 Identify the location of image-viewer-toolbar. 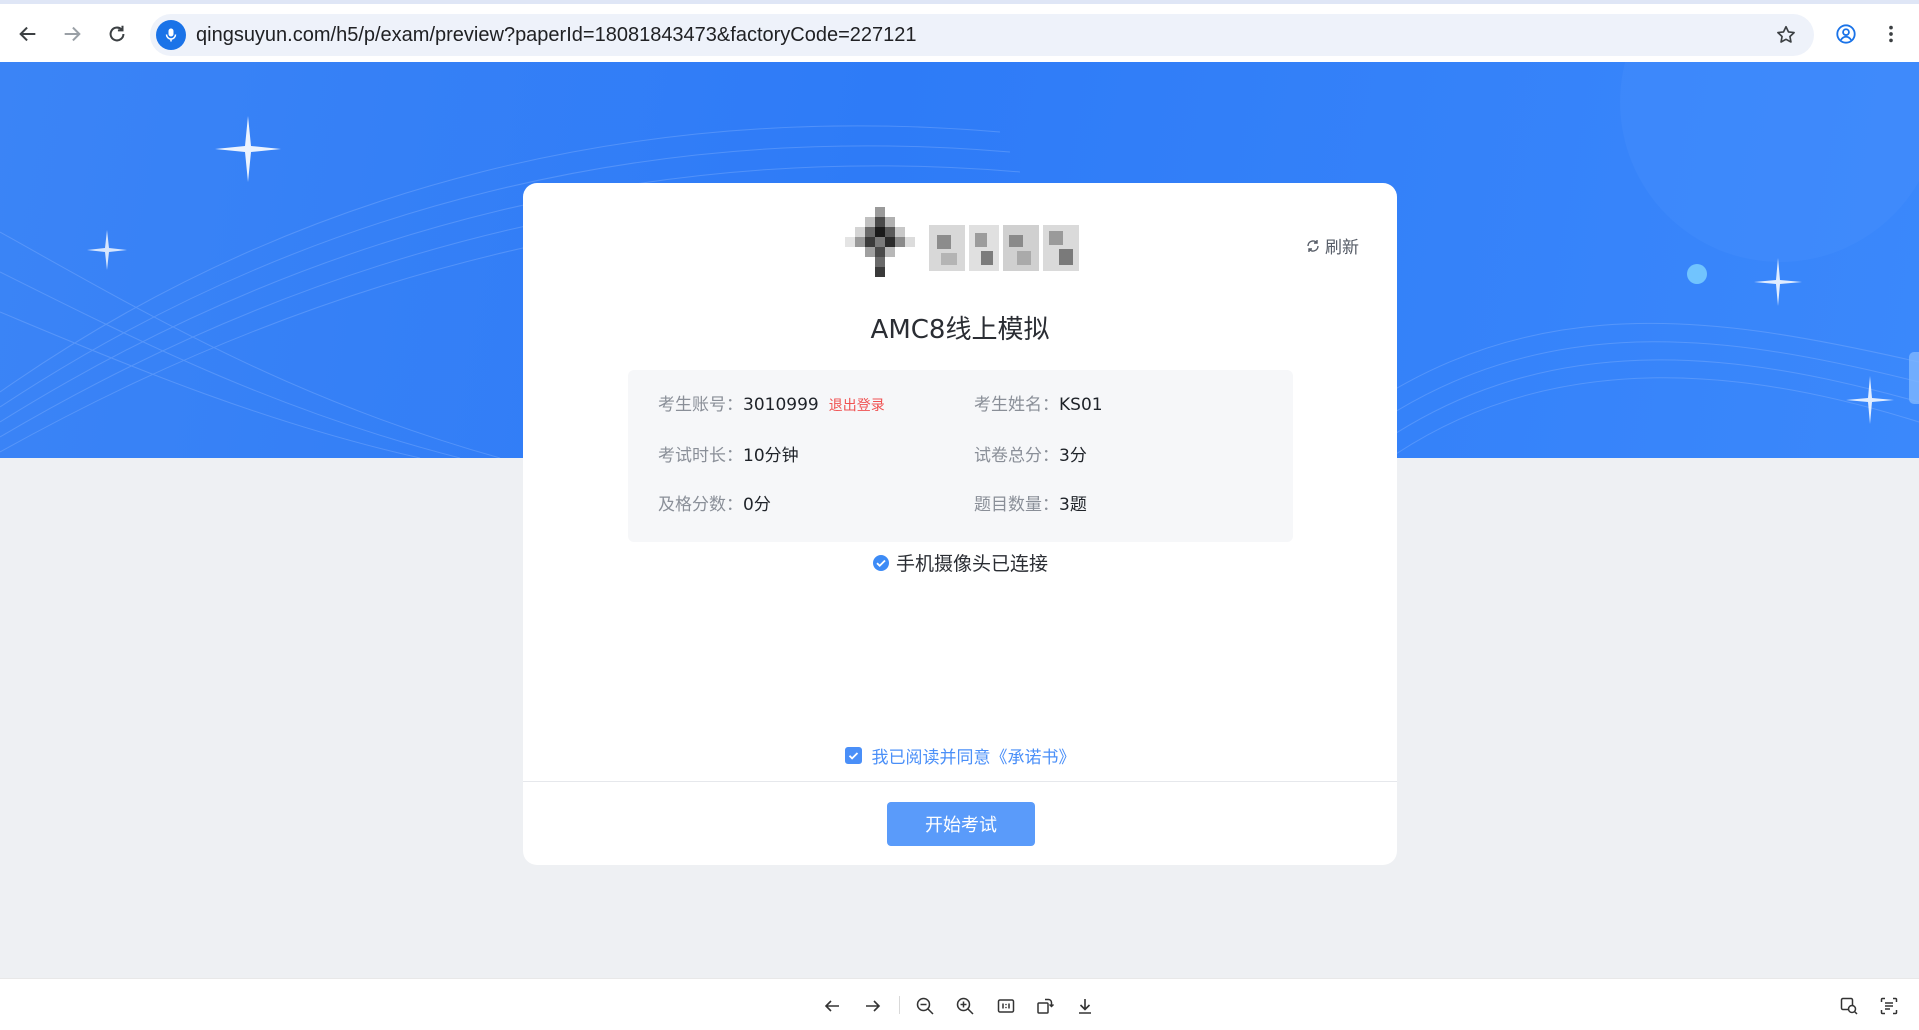
(959, 1004).